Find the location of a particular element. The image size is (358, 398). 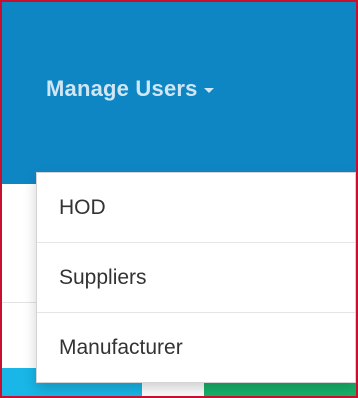

manage-users-label: Manage Users is located at coordinates (122, 88).